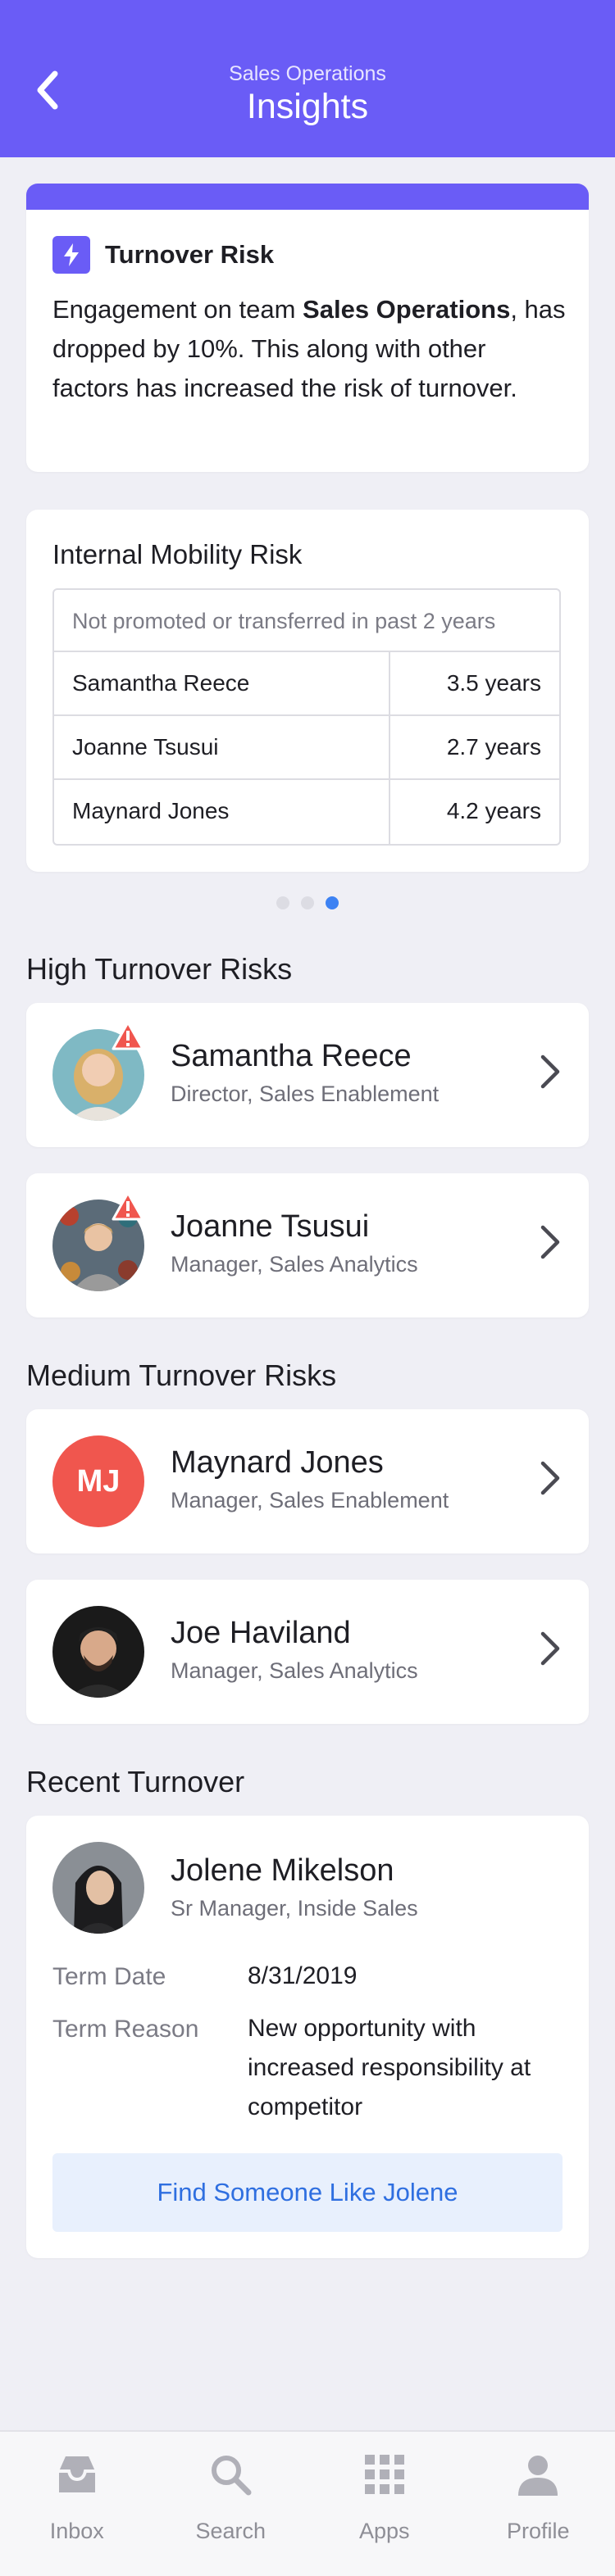 This screenshot has width=615, height=2576. What do you see at coordinates (261, 1633) in the screenshot?
I see `person-name: Joe Haviland` at bounding box center [261, 1633].